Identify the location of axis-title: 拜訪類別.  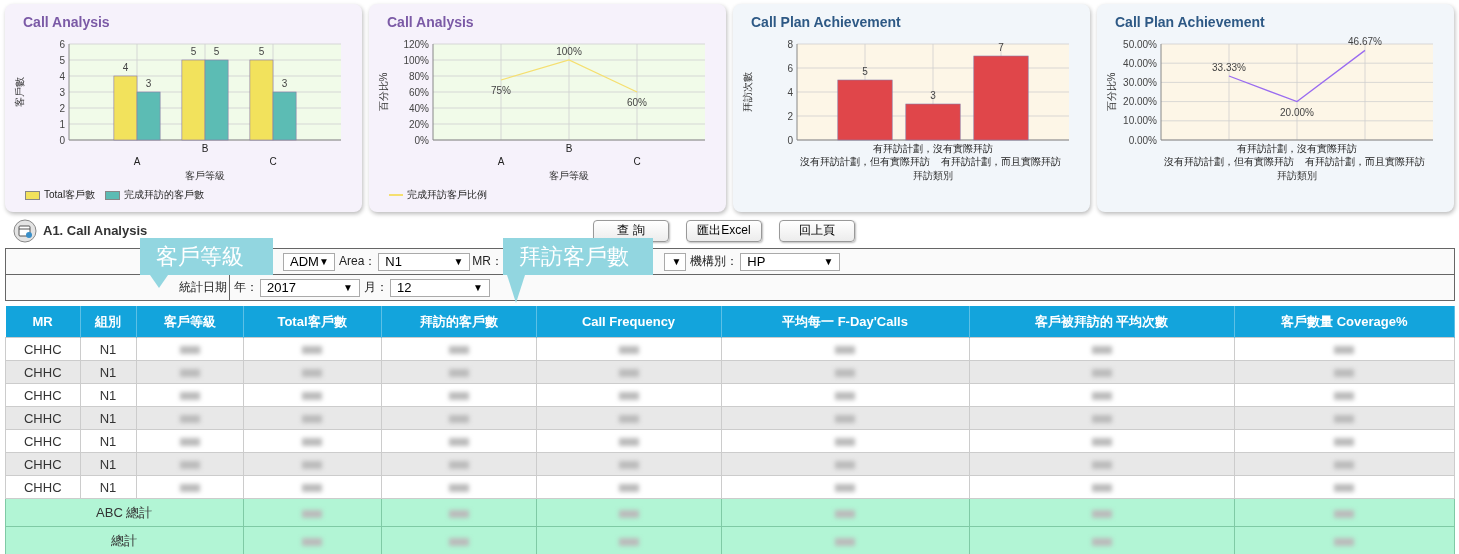
(1297, 175).